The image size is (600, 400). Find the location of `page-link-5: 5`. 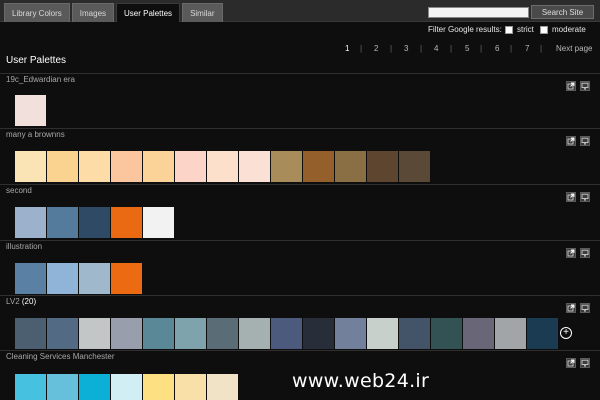

page-link-5: 5 is located at coordinates (467, 48).